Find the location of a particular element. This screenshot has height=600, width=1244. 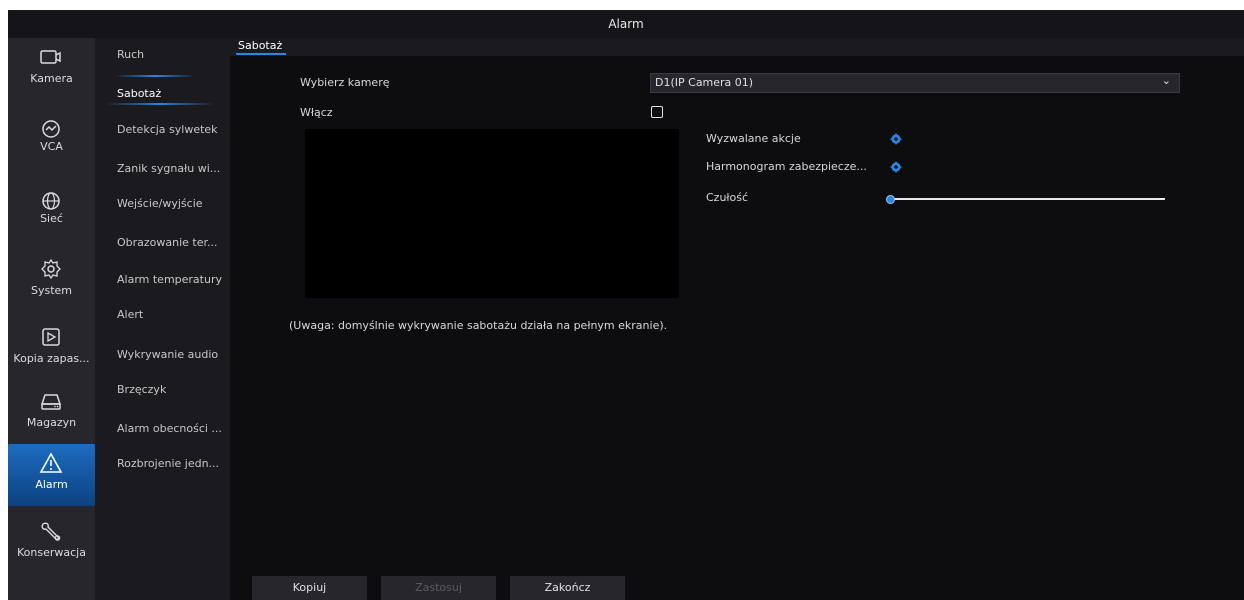

sensitivity-slider-track is located at coordinates (1027, 199).